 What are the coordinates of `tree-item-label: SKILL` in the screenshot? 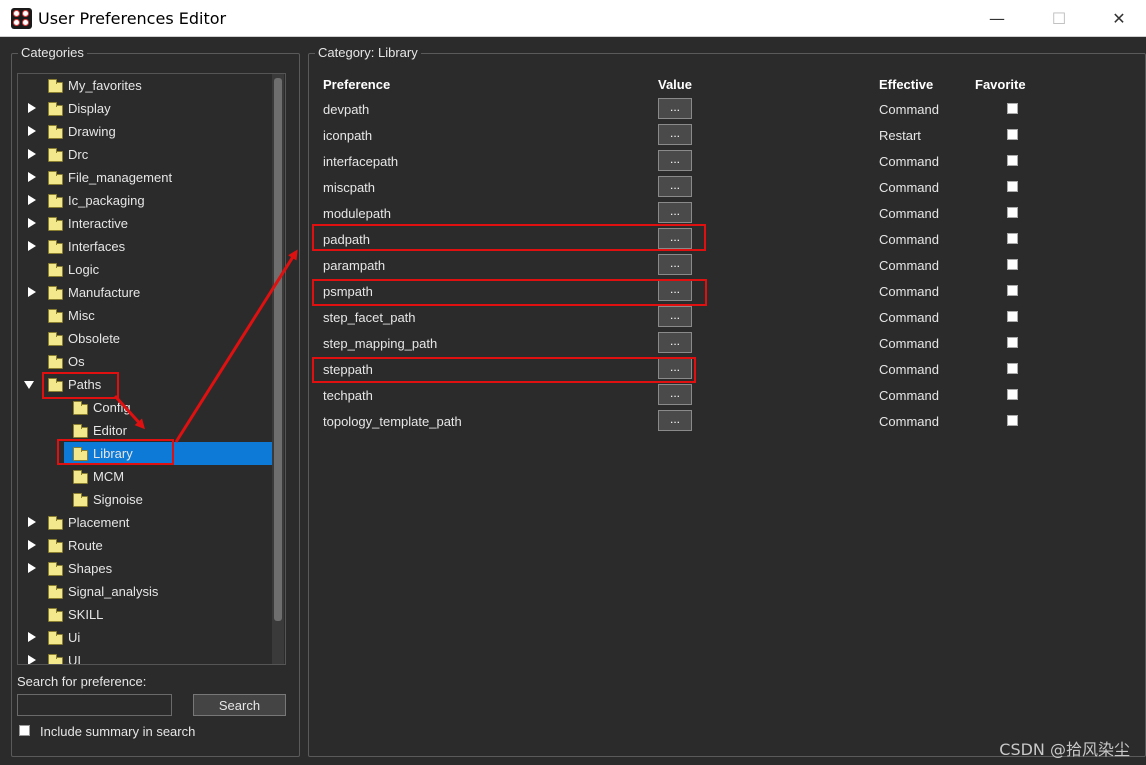 It's located at (86, 614).